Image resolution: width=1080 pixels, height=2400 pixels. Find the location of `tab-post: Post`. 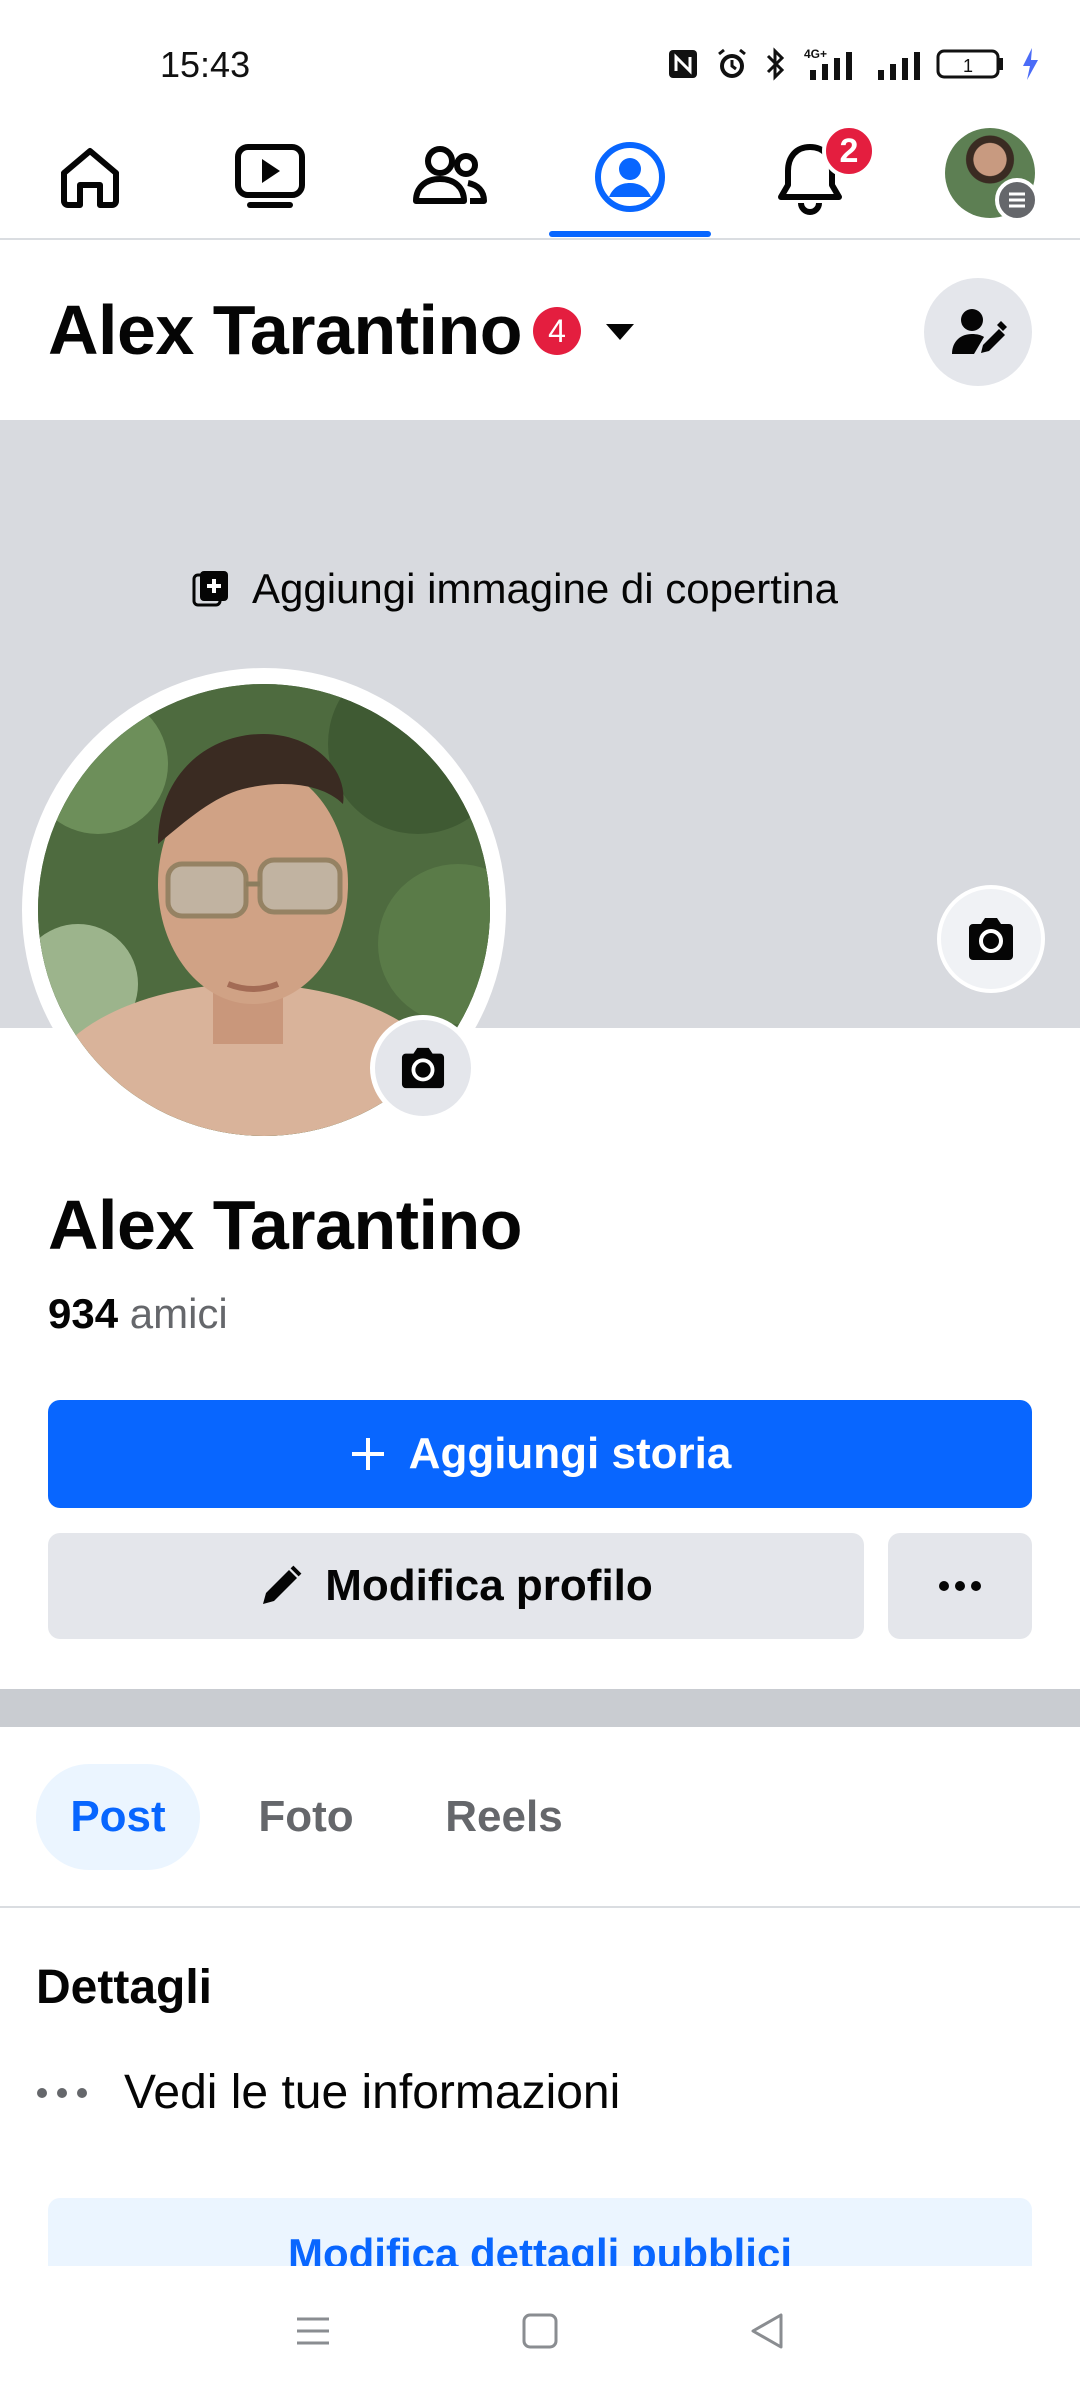

tab-post: Post is located at coordinates (118, 1817).